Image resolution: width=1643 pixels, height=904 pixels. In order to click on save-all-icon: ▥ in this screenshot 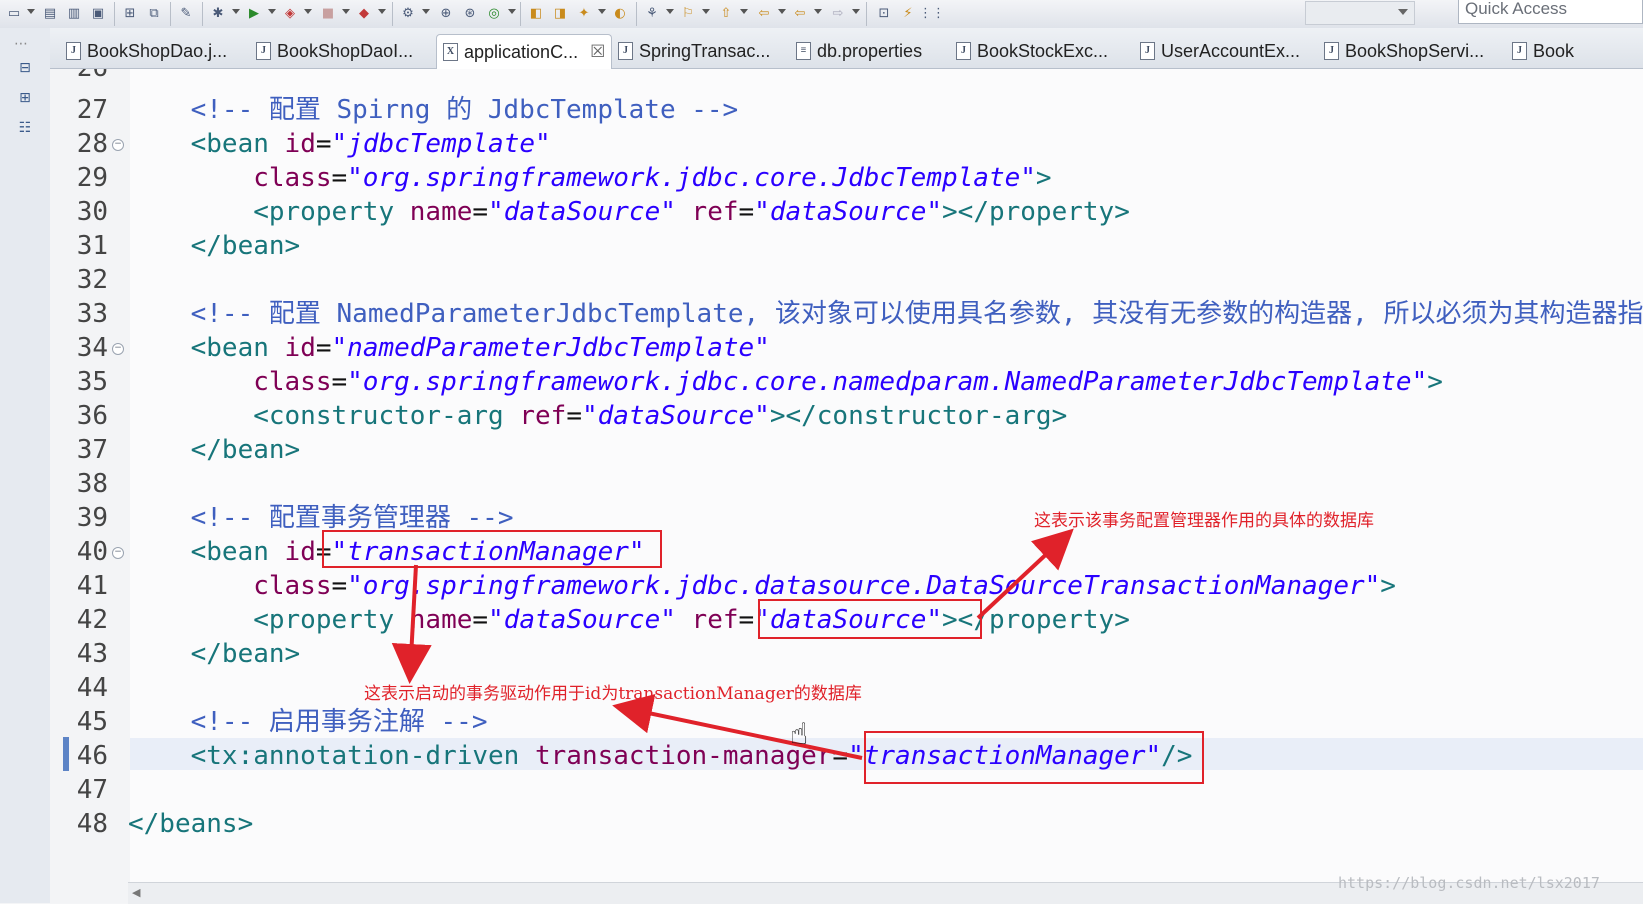, I will do `click(74, 13)`.